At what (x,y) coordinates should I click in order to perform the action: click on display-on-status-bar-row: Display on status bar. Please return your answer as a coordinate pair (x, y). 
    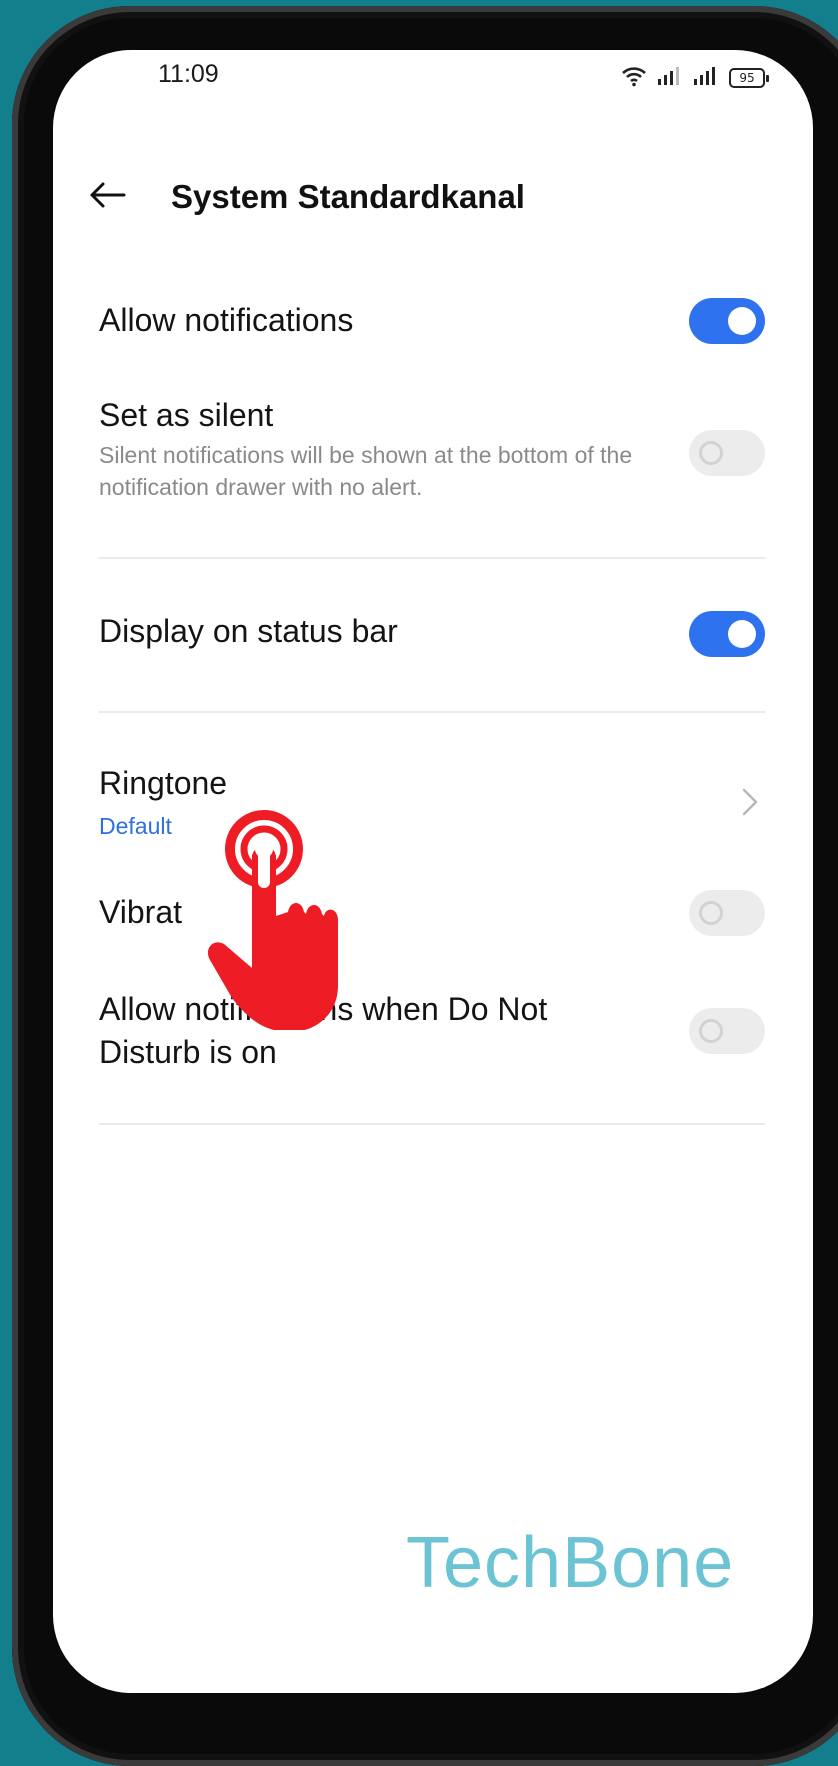
    Looking at the image, I should click on (432, 636).